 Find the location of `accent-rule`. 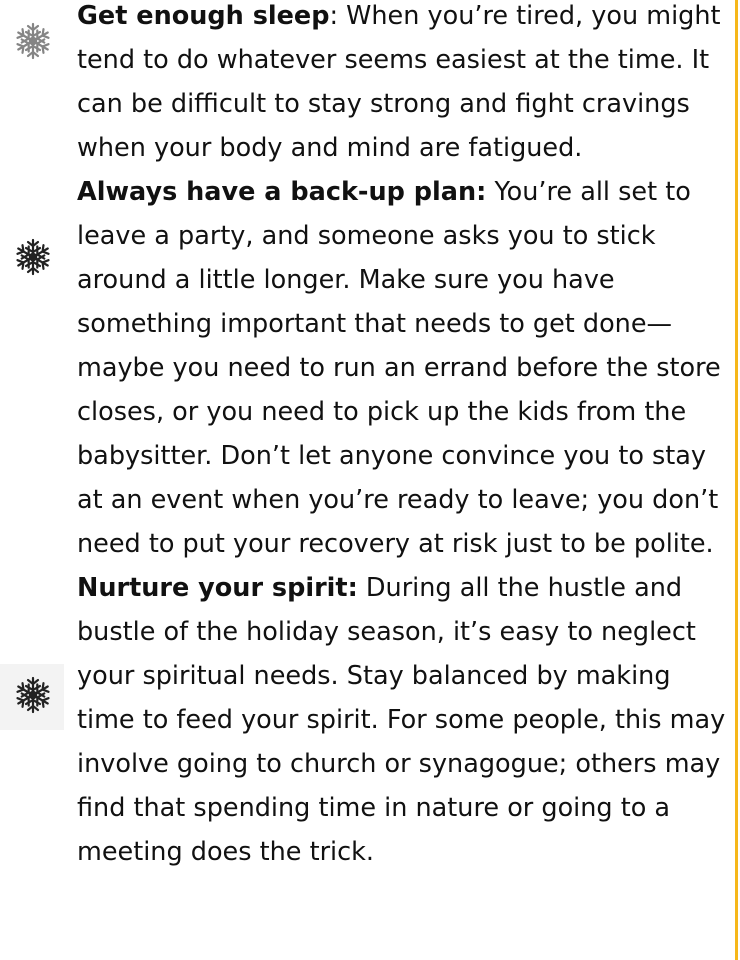

accent-rule is located at coordinates (737, 480).